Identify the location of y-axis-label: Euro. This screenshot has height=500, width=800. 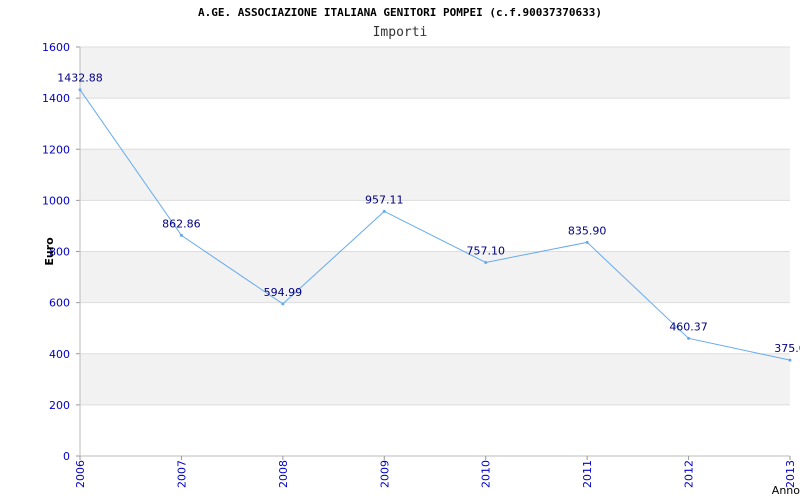
(49, 251).